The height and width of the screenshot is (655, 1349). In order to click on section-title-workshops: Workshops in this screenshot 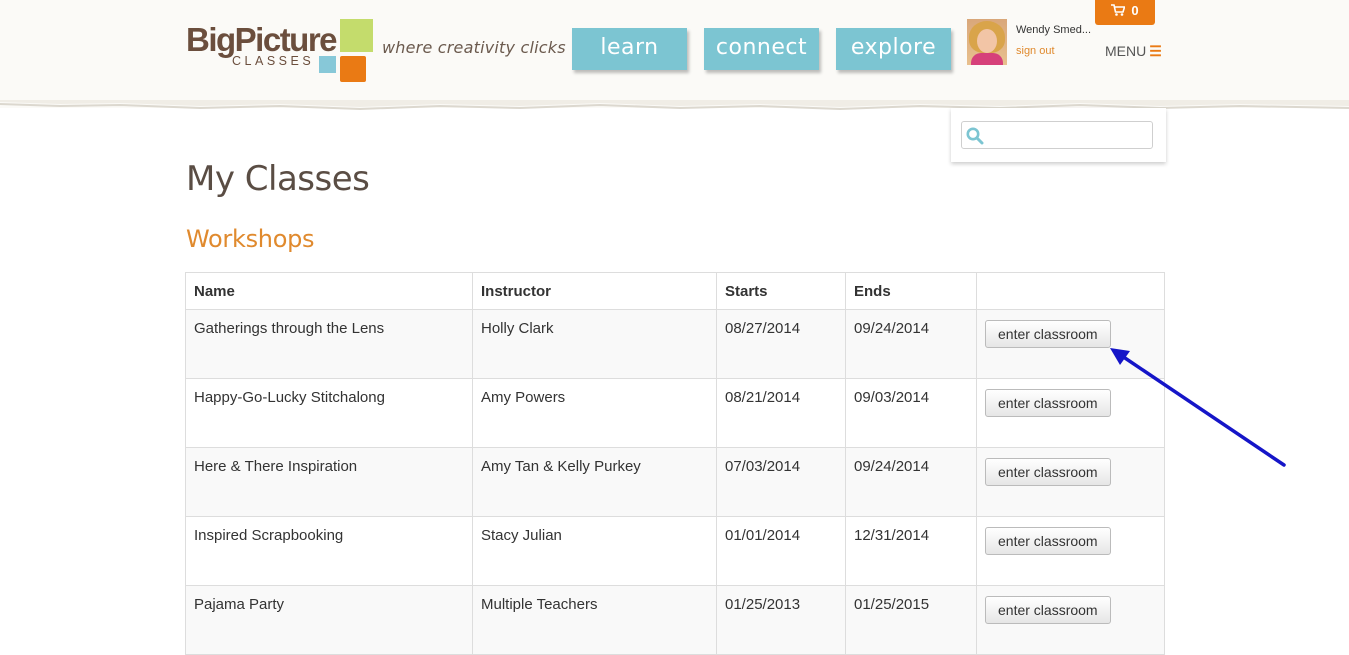, I will do `click(250, 239)`.